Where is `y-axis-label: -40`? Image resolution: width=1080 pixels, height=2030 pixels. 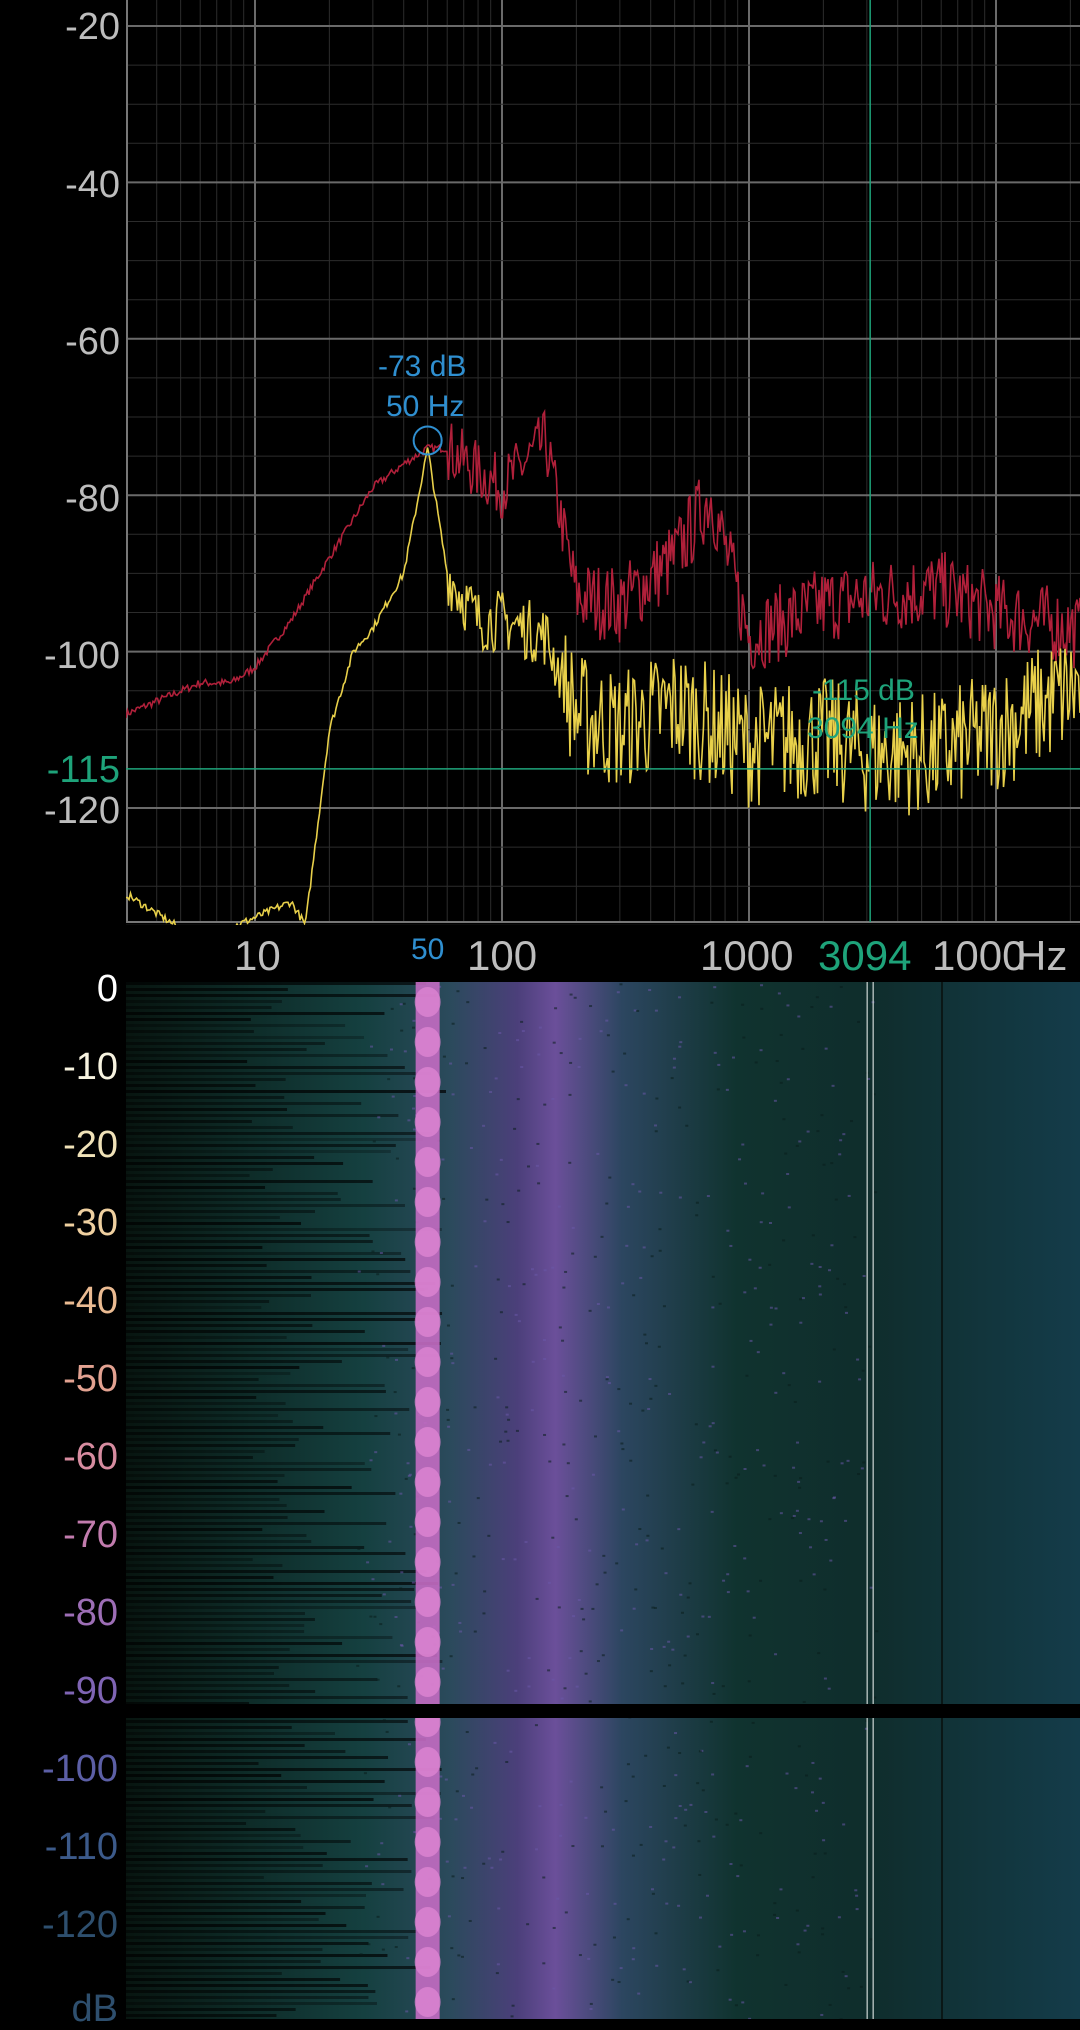 y-axis-label: -40 is located at coordinates (92, 185).